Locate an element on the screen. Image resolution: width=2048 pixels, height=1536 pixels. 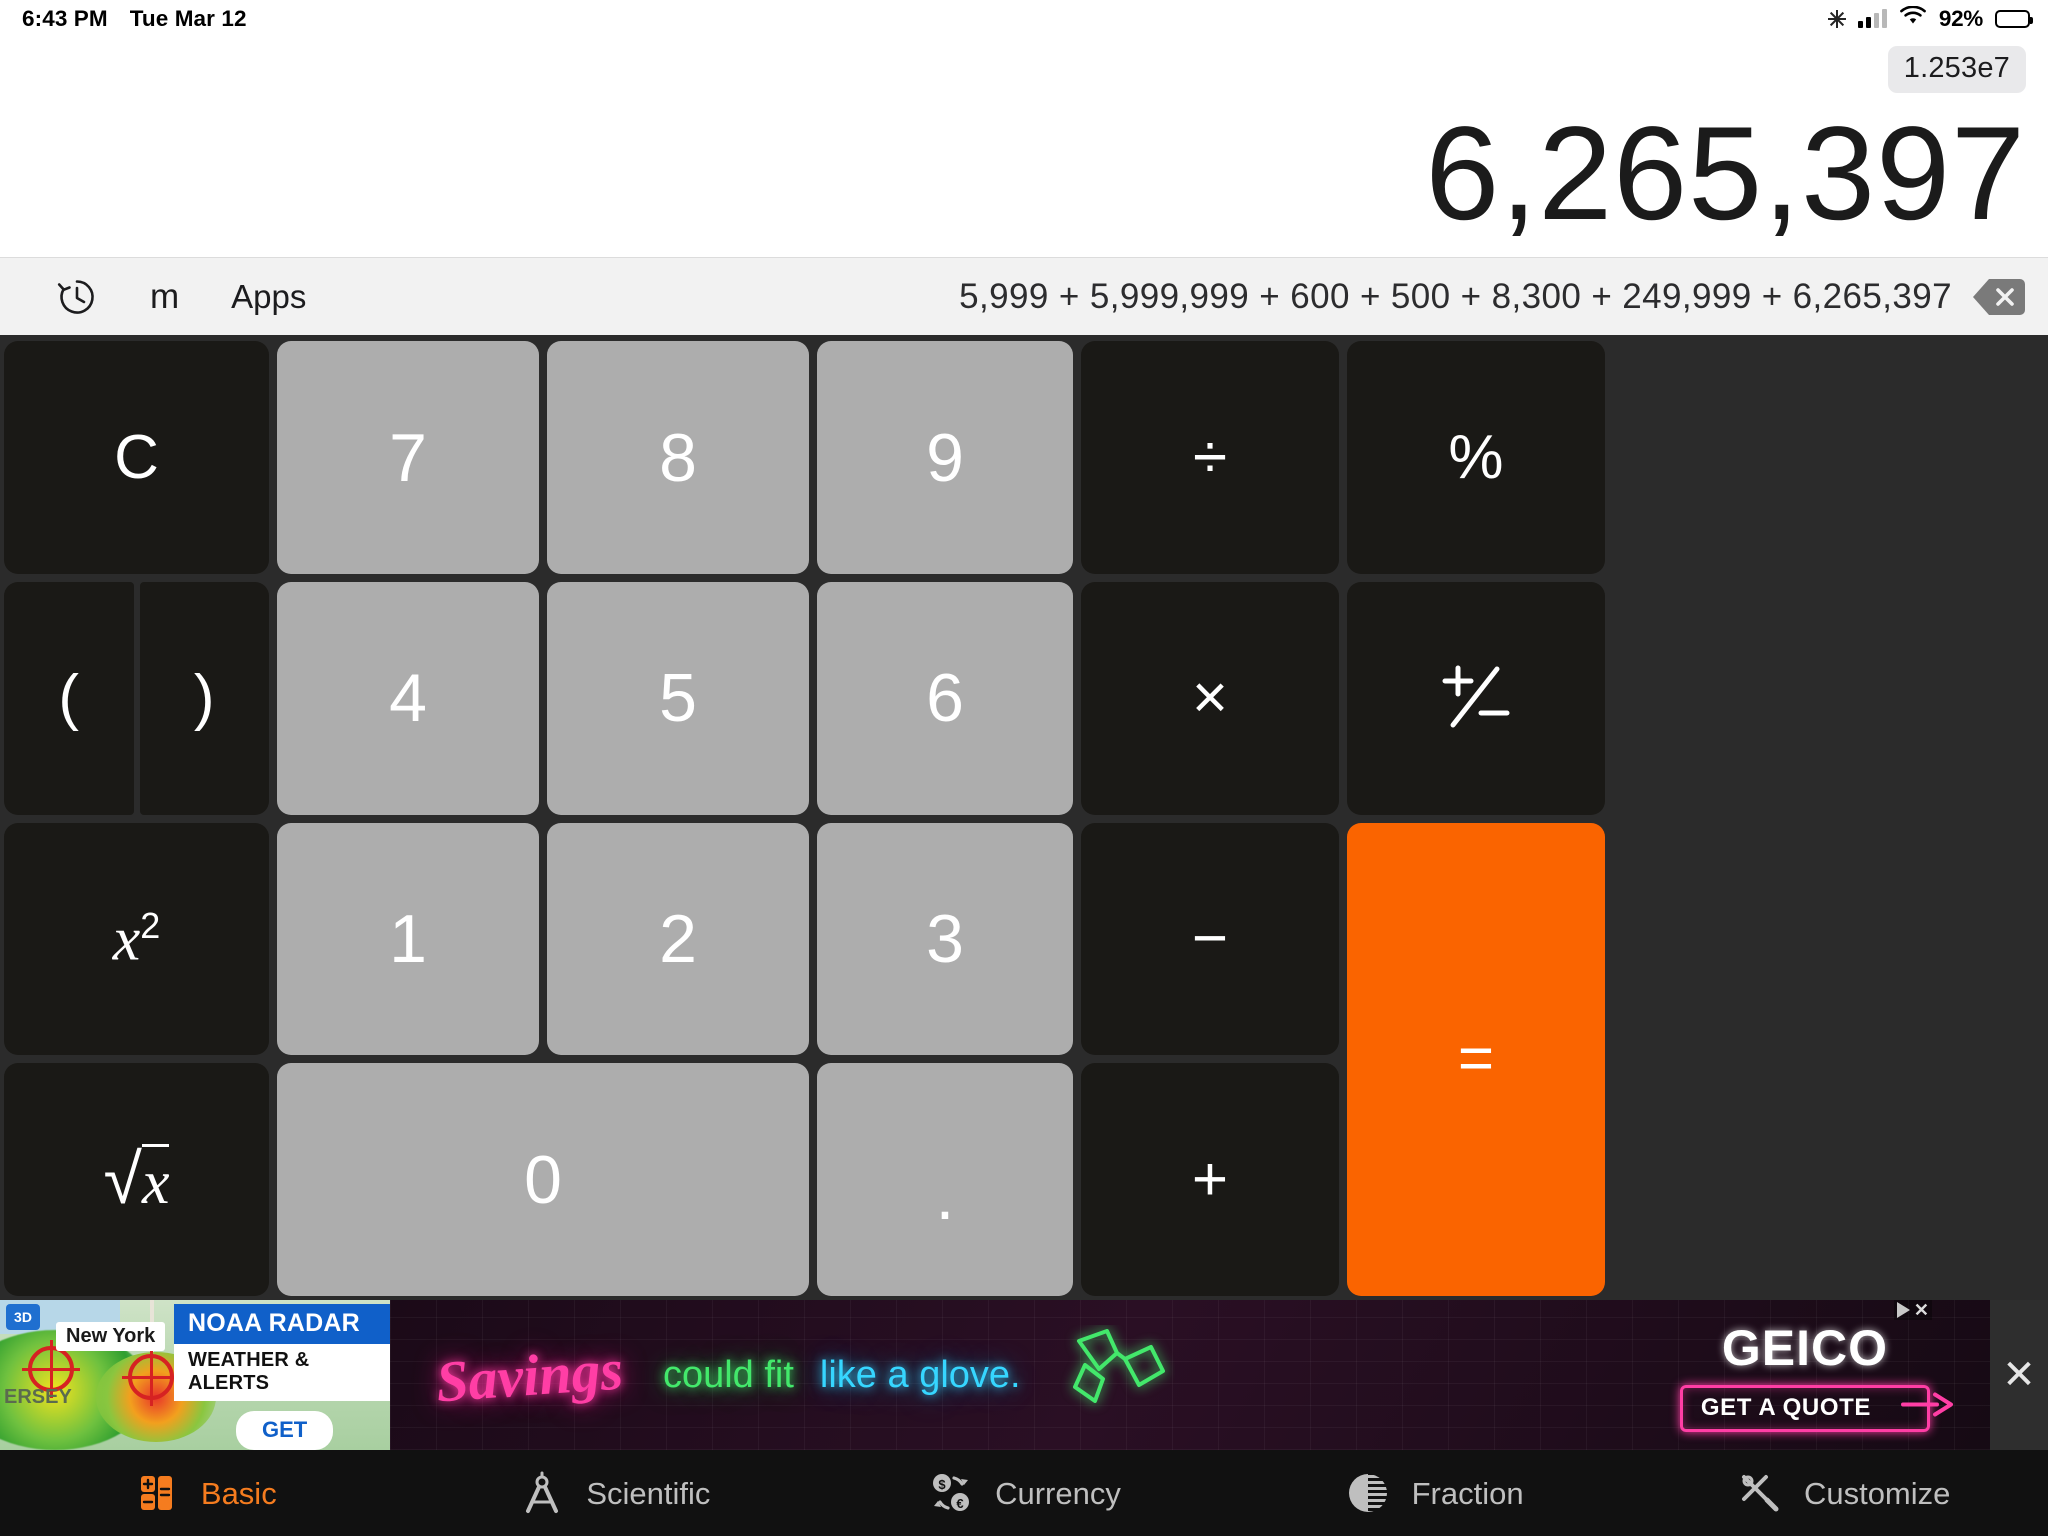
key-equals: = is located at coordinates (1476, 1059).